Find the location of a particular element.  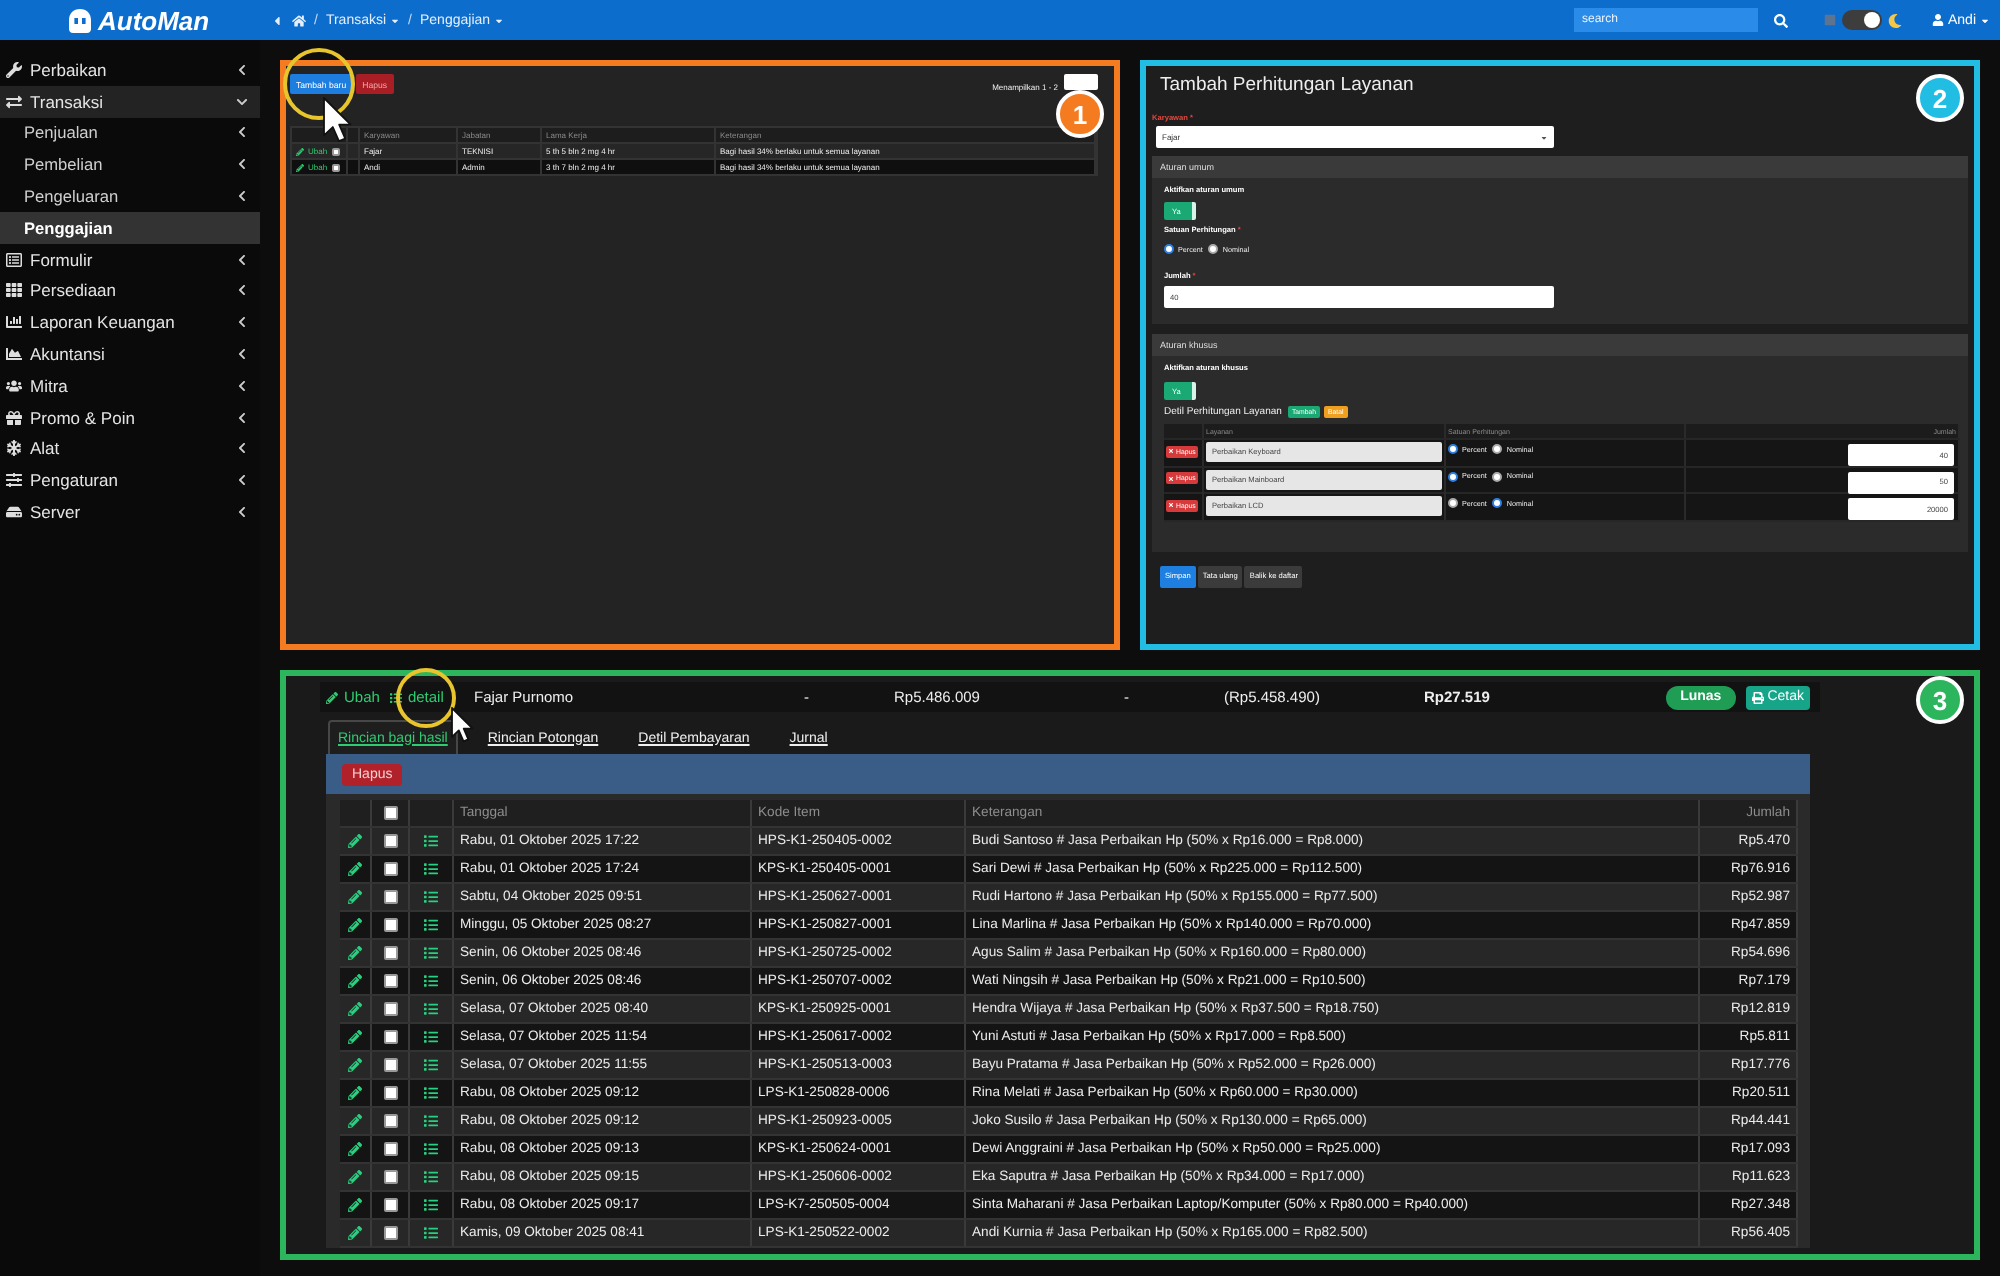

sidebar-item: Transaksi is located at coordinates (130, 101).